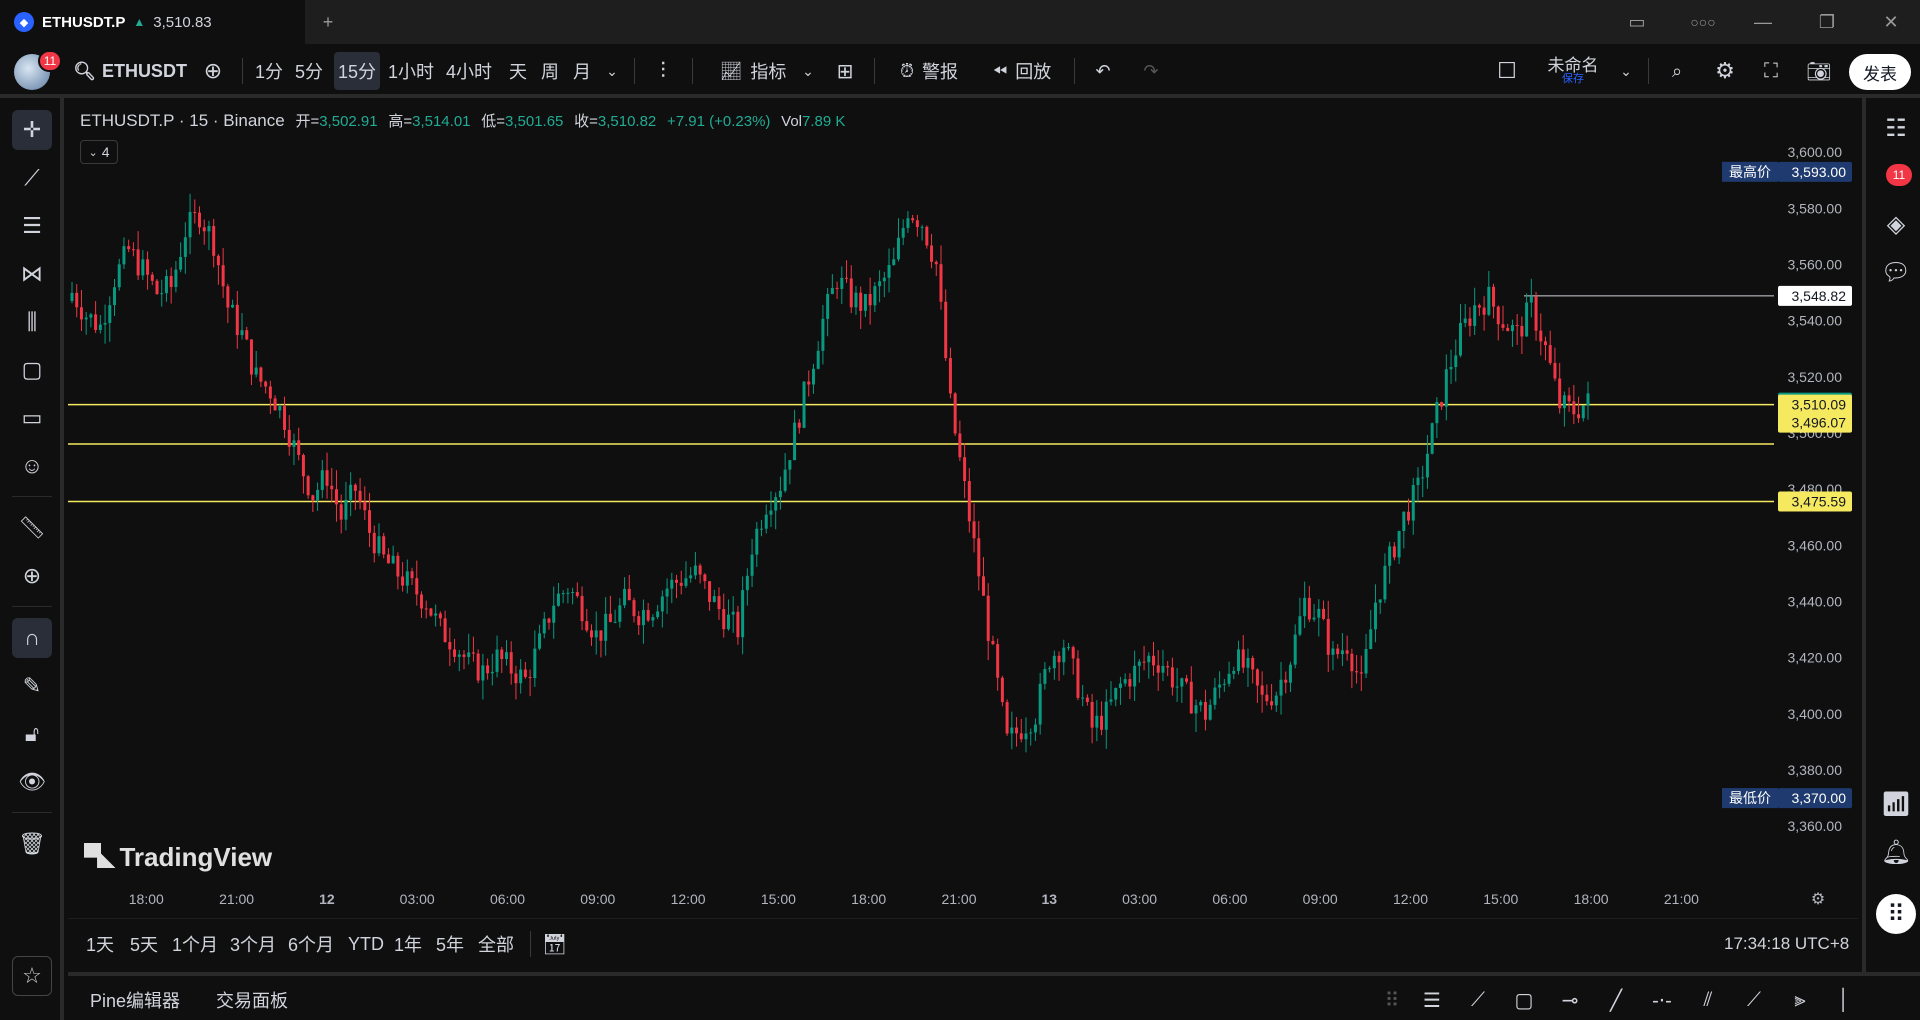 This screenshot has height=1020, width=1920. I want to click on interval-4h: 4小时, so click(469, 71).